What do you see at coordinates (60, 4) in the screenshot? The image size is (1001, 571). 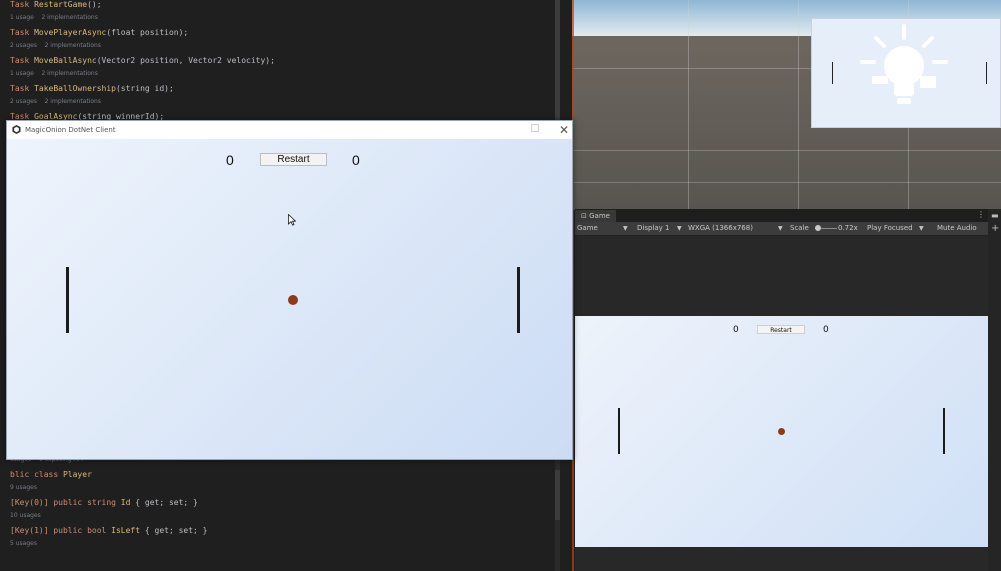 I see `code-identifier: RestartGame` at bounding box center [60, 4].